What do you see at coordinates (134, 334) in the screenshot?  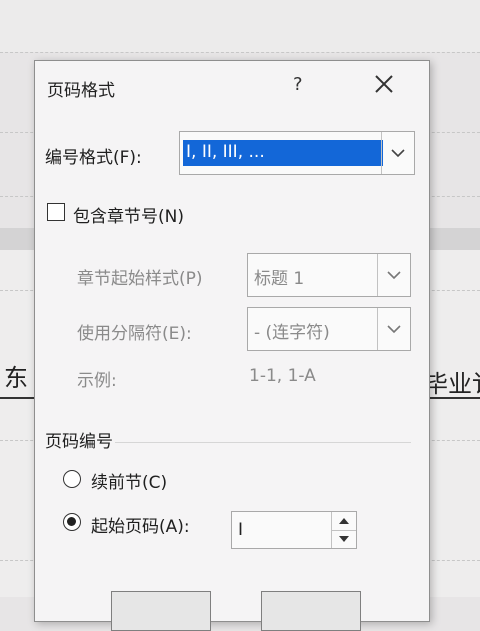 I see `separator-label: 使用分隔符(E):` at bounding box center [134, 334].